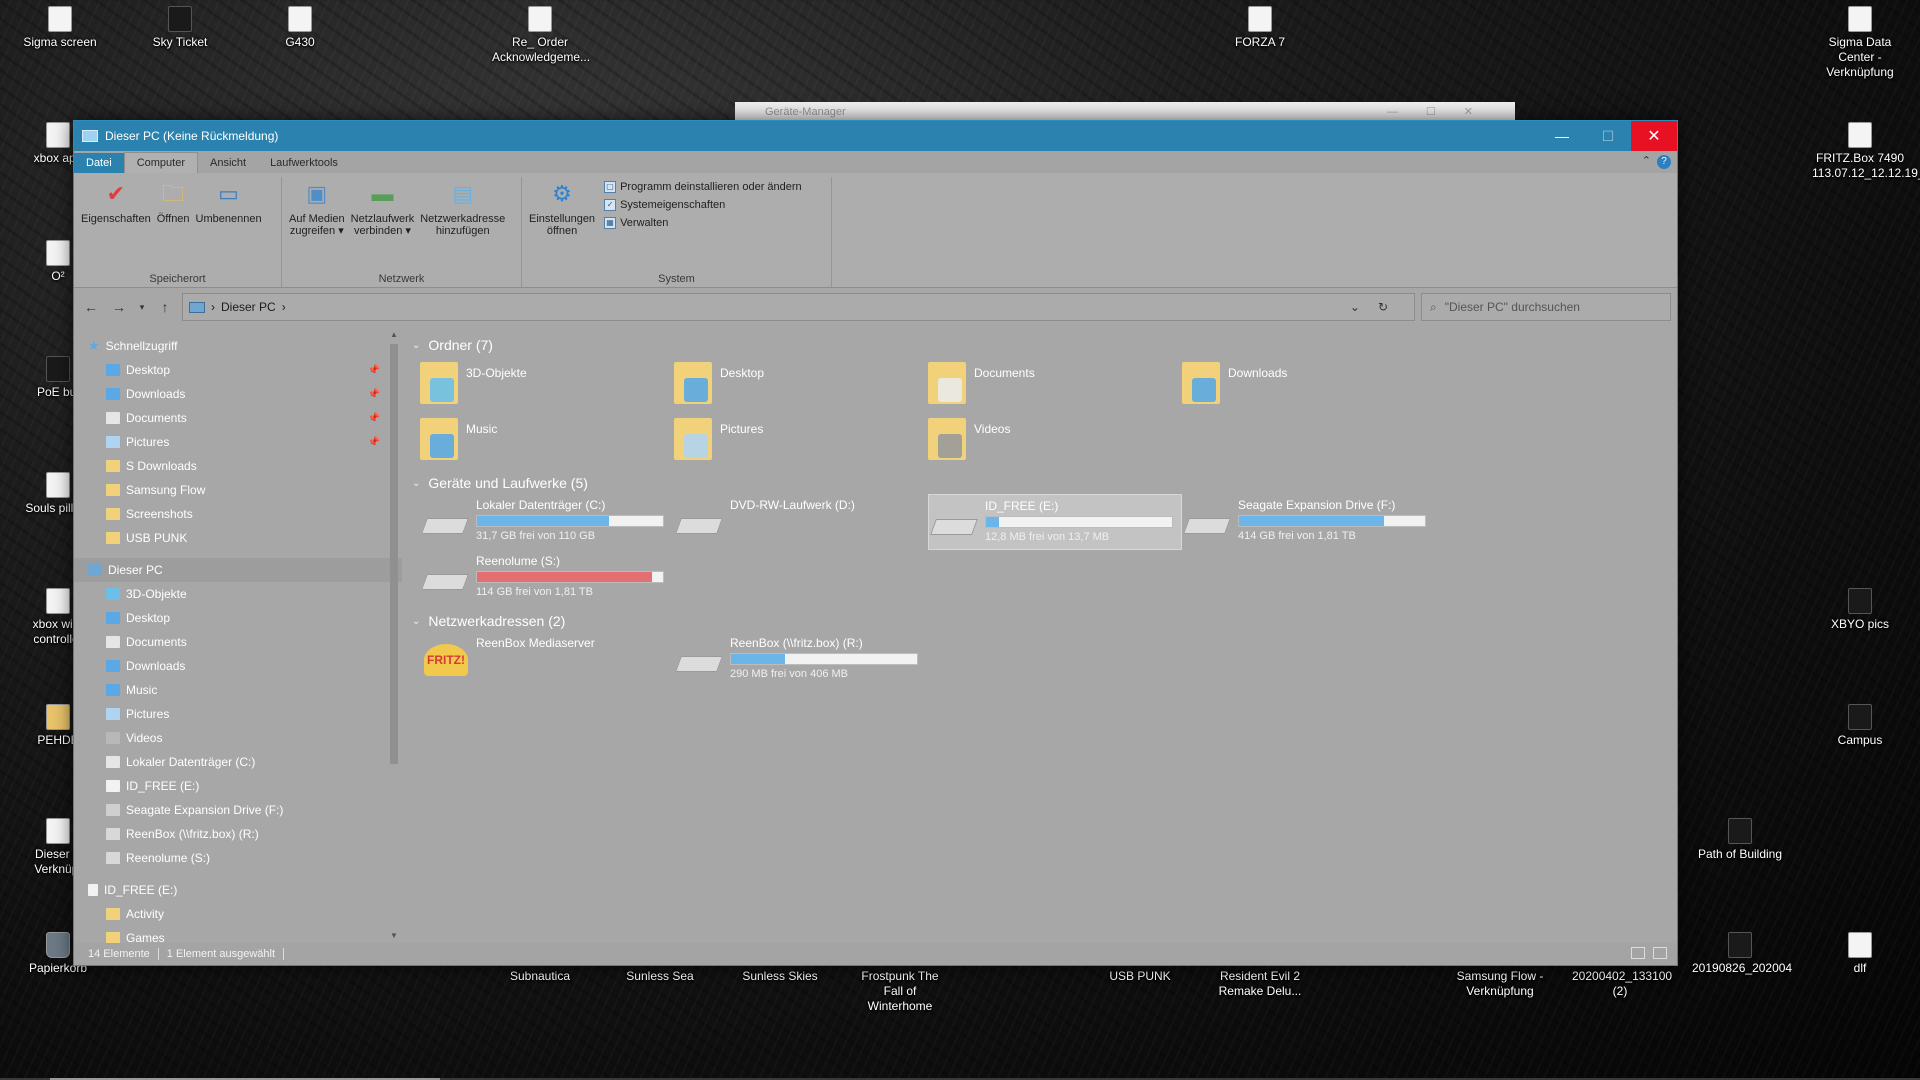 This screenshot has width=1920, height=1080. Describe the element at coordinates (1207, 526) in the screenshot. I see `drive-body-shape` at that location.